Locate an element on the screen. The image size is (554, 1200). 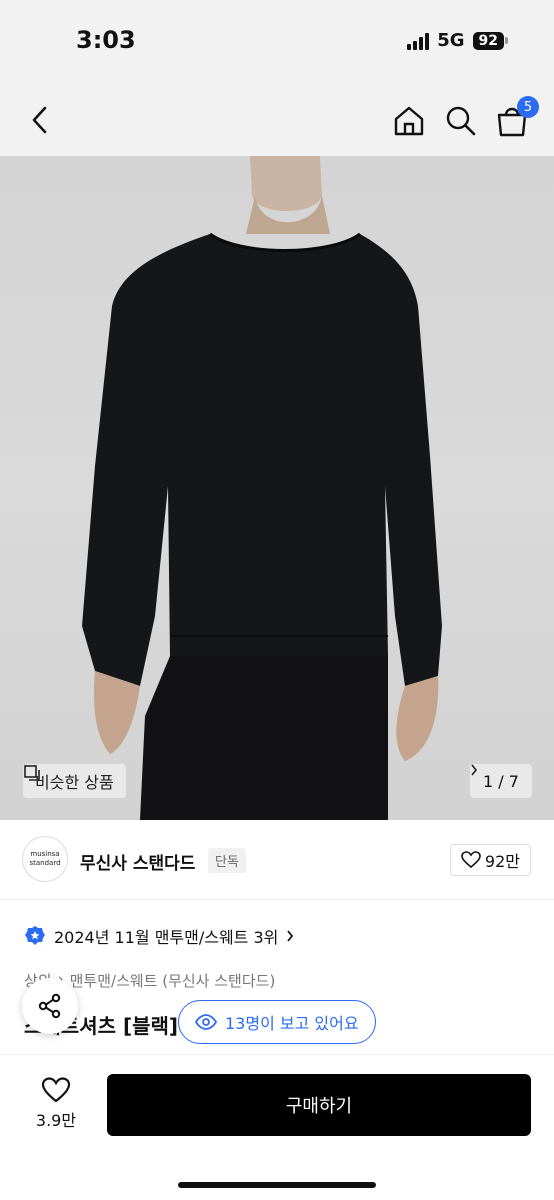
similar-products-button: 비슷한 상품 is located at coordinates (74, 781).